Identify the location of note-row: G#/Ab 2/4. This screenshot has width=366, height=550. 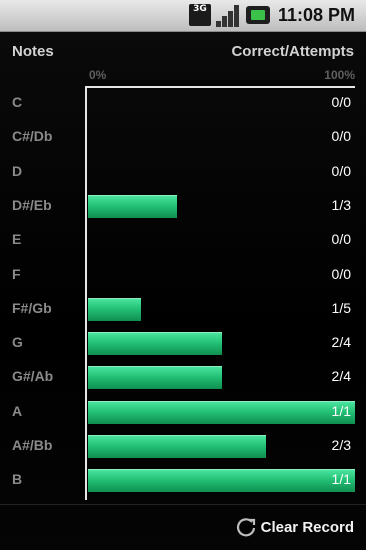
(183, 377).